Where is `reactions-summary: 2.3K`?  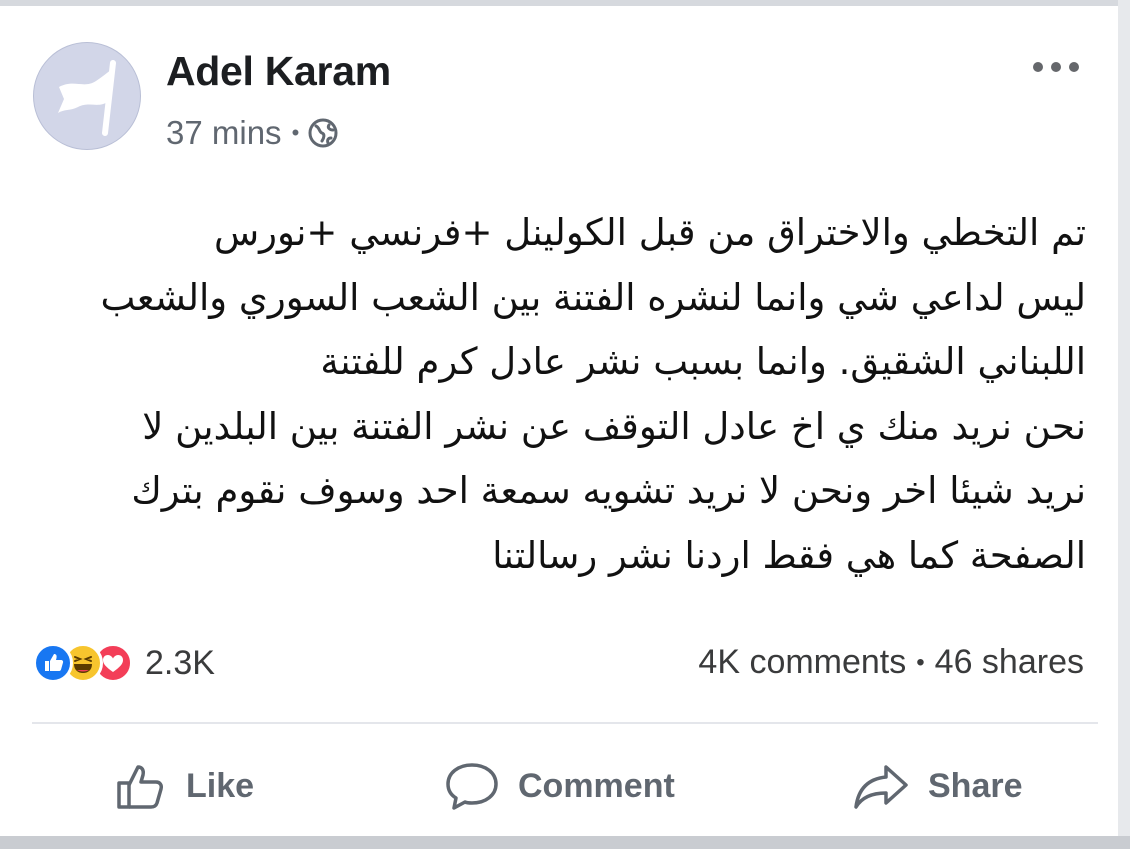
reactions-summary: 2.3K is located at coordinates (124, 663).